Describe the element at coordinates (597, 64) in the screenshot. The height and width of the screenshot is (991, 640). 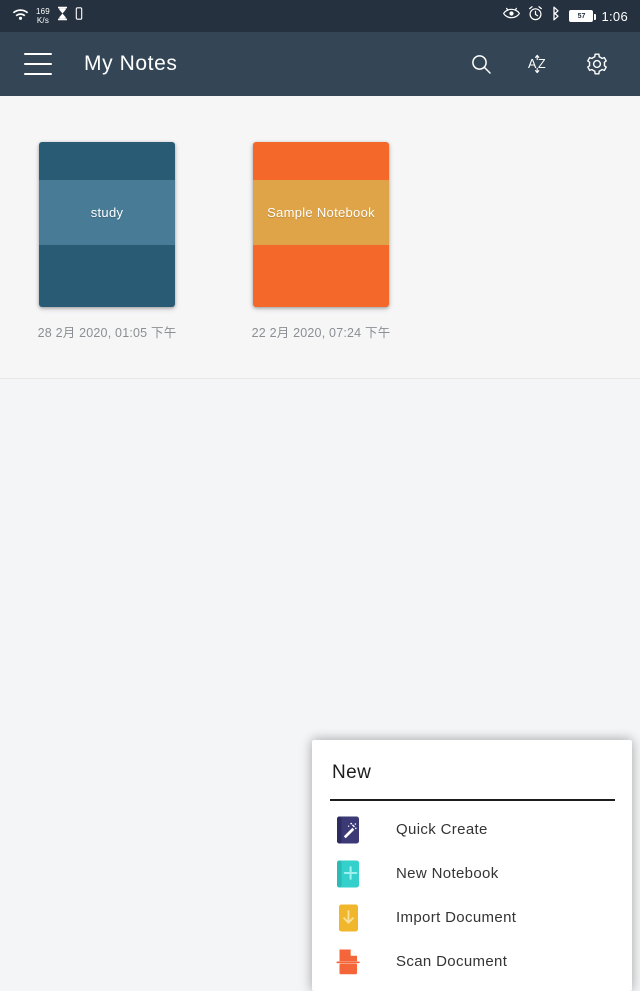
I see `gear-icon` at that location.